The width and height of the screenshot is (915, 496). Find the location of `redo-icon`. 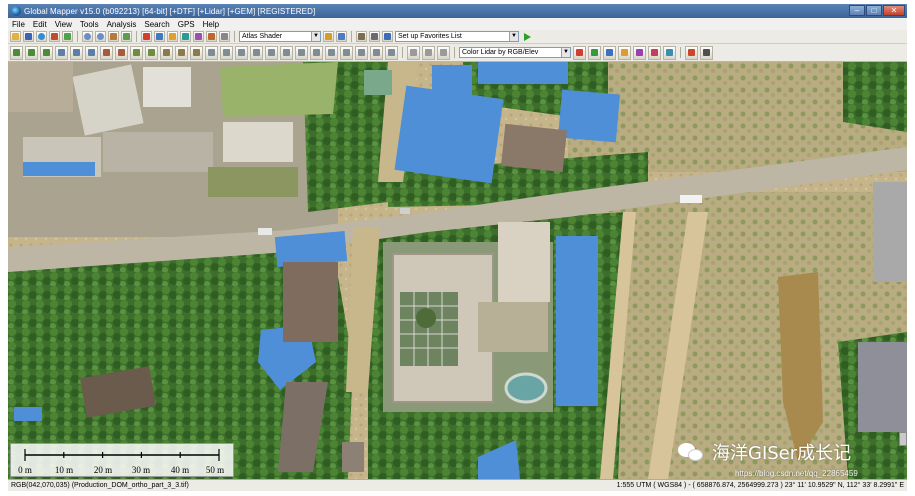

redo-icon is located at coordinates (428, 52).